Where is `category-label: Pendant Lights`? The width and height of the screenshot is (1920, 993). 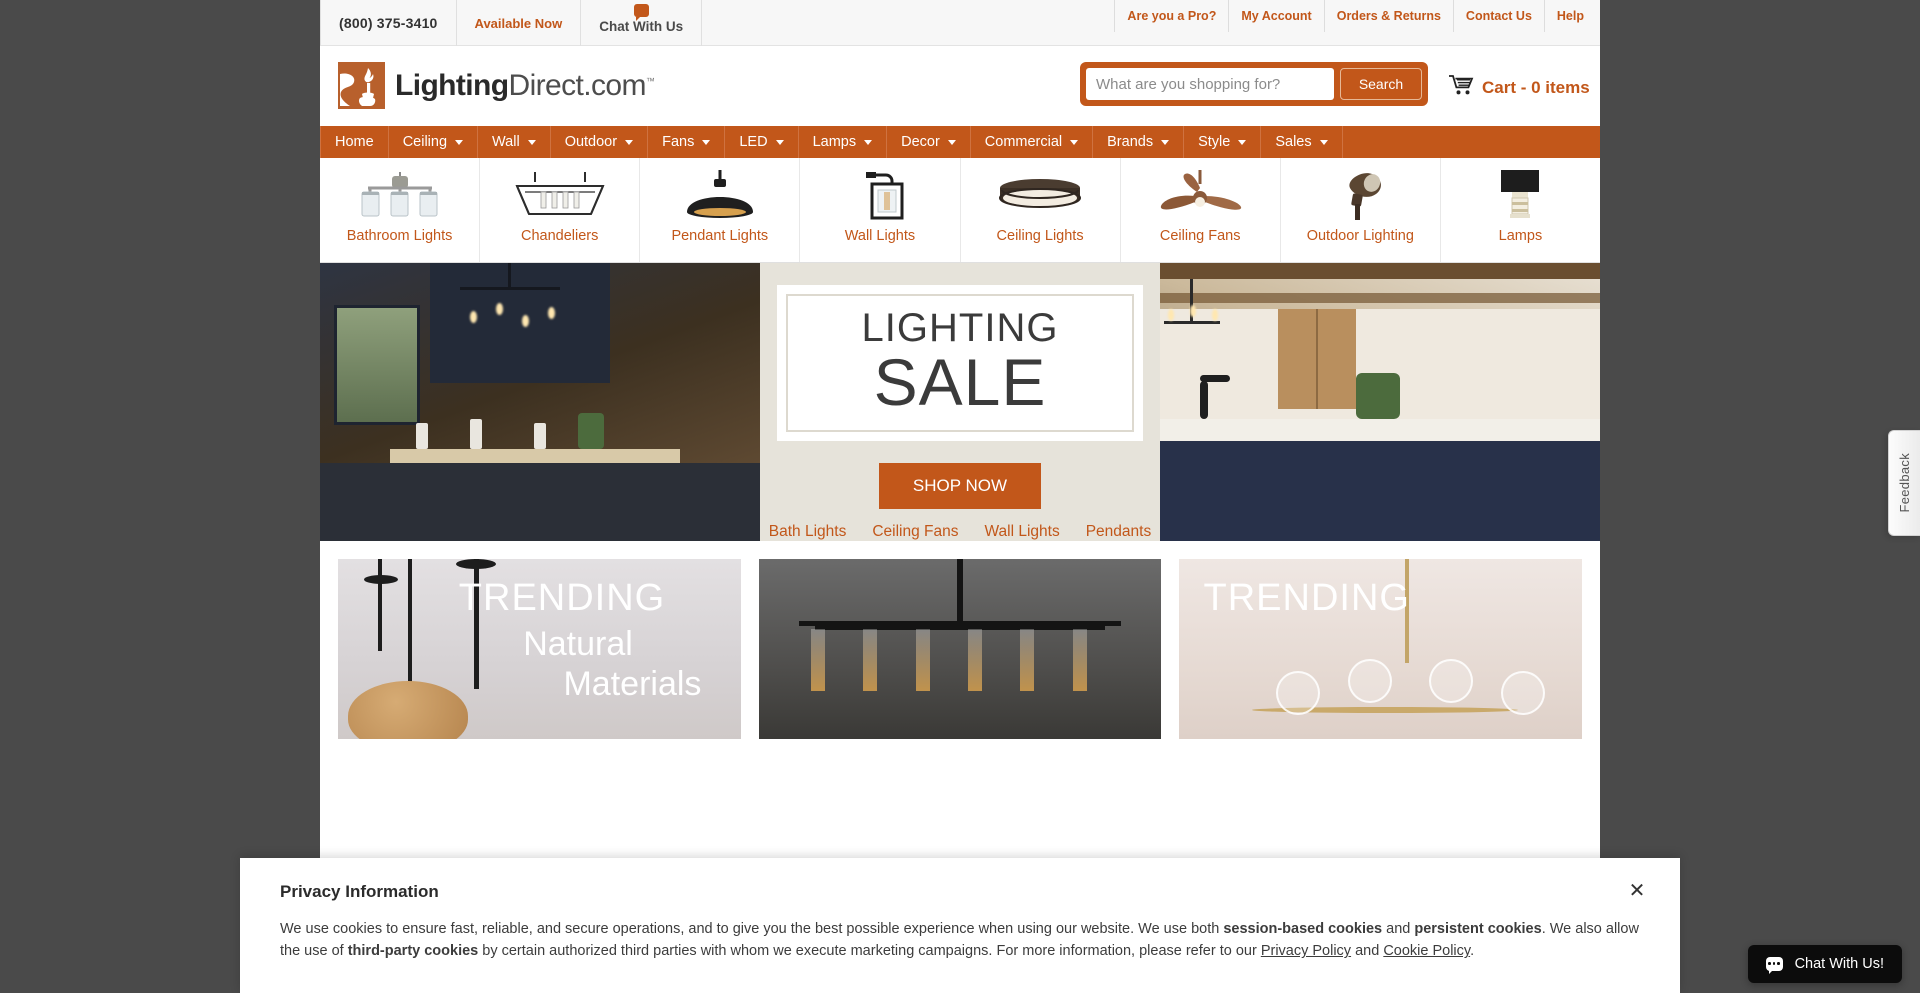
category-label: Pendant Lights is located at coordinates (720, 236).